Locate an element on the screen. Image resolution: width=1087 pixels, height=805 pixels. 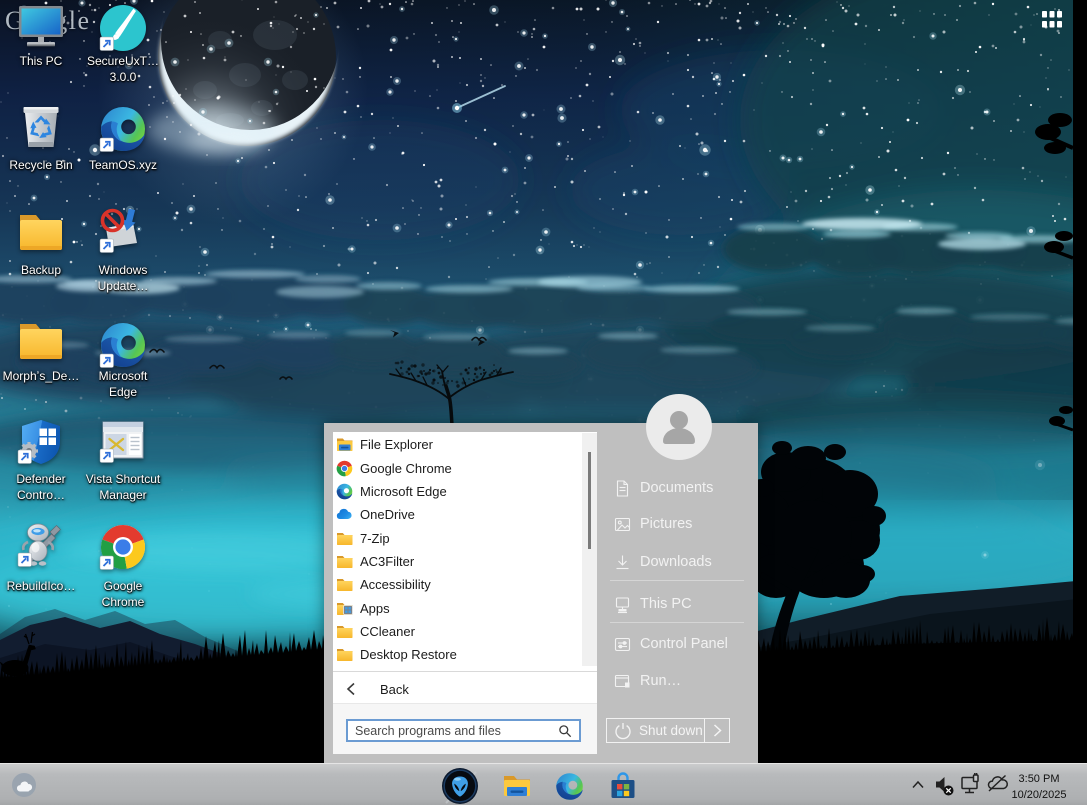
svg-text: 10/20/2025 is located at coordinates (1038, 795).